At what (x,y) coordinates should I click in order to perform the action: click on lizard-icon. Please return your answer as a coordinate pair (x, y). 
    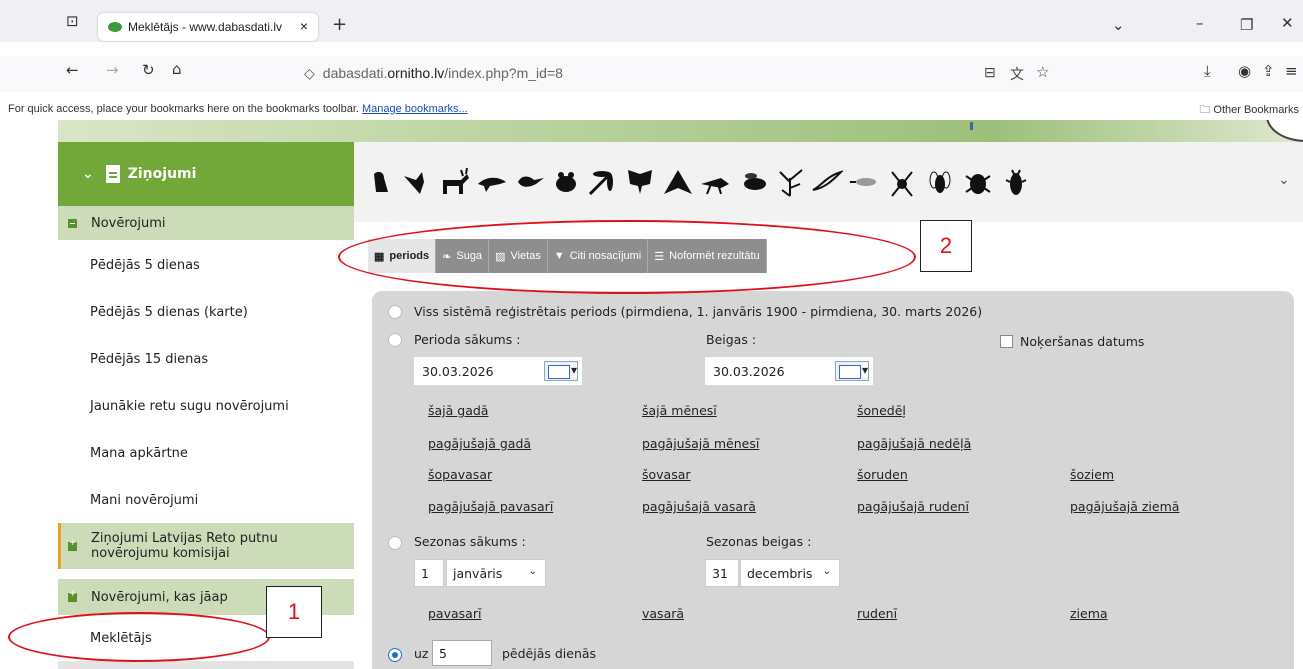
    Looking at the image, I should click on (530, 182).